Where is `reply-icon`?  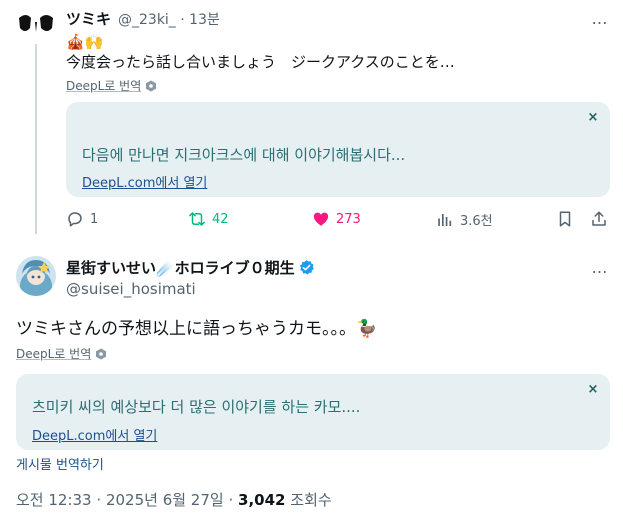
reply-icon is located at coordinates (75, 219).